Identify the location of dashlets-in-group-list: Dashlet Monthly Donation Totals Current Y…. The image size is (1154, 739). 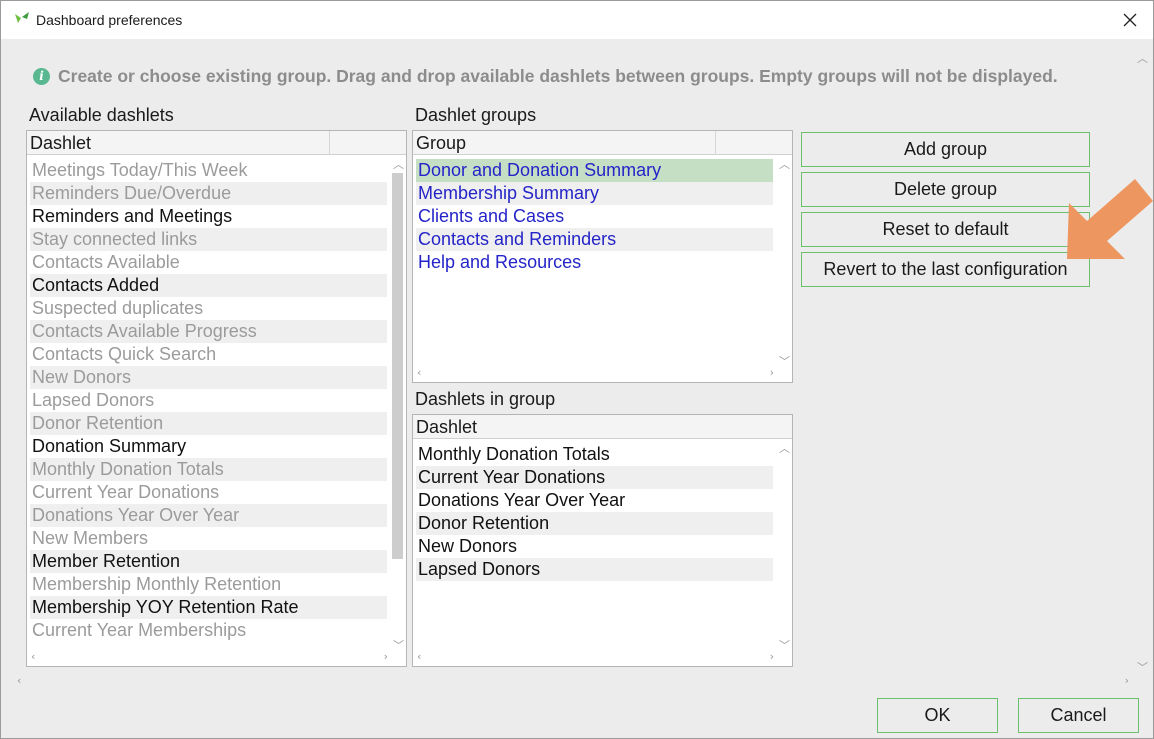
(602, 540).